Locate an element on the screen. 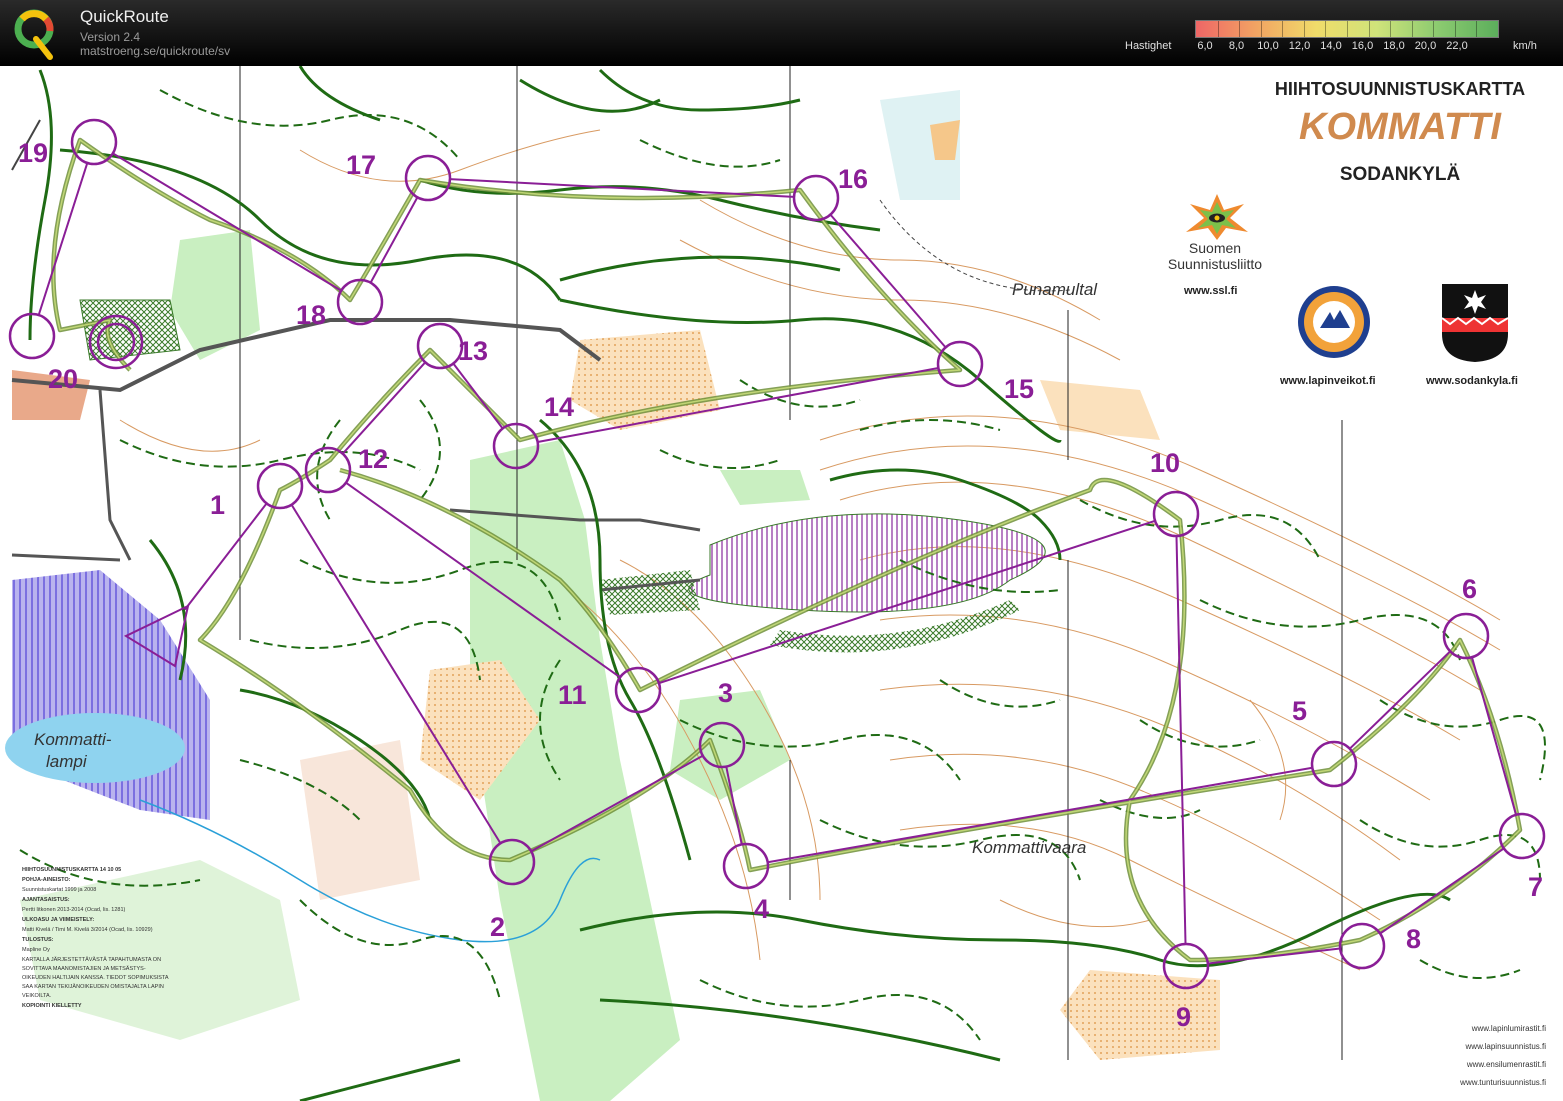 The width and height of the screenshot is (1563, 1101). control-number-9: 9 is located at coordinates (1184, 1017).